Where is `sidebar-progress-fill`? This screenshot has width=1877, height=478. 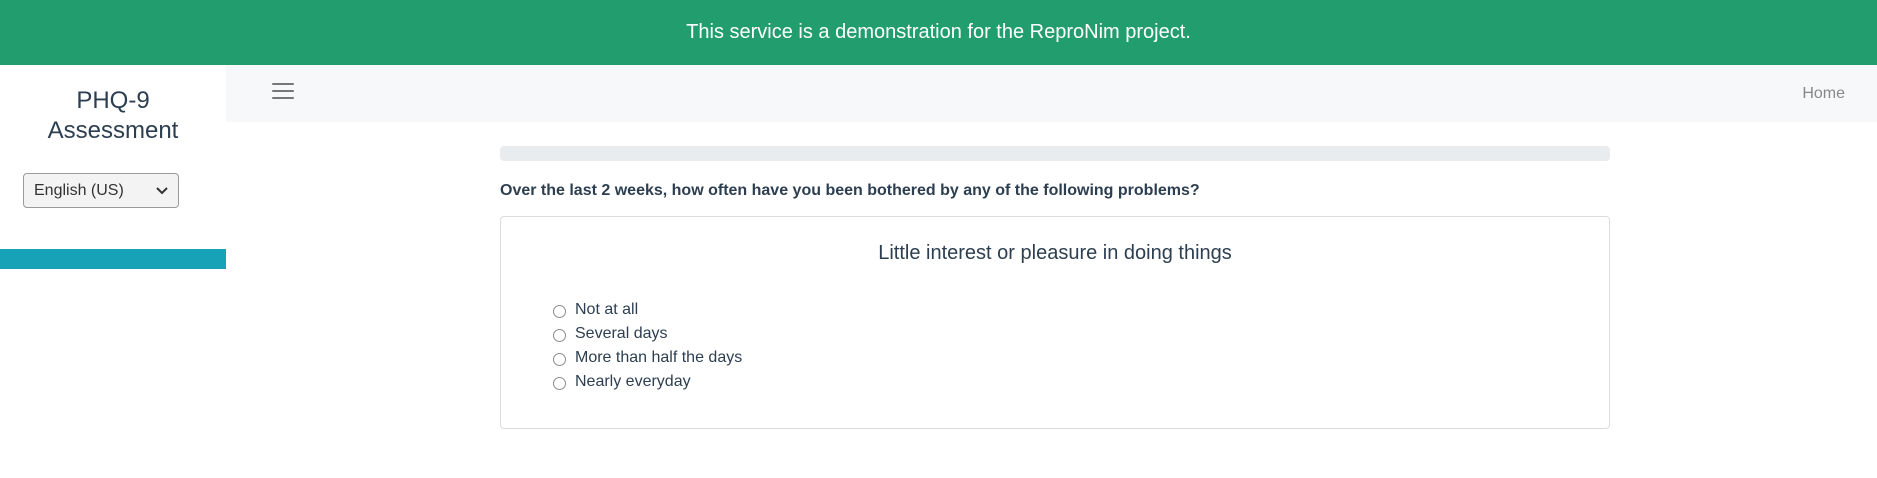
sidebar-progress-fill is located at coordinates (113, 259).